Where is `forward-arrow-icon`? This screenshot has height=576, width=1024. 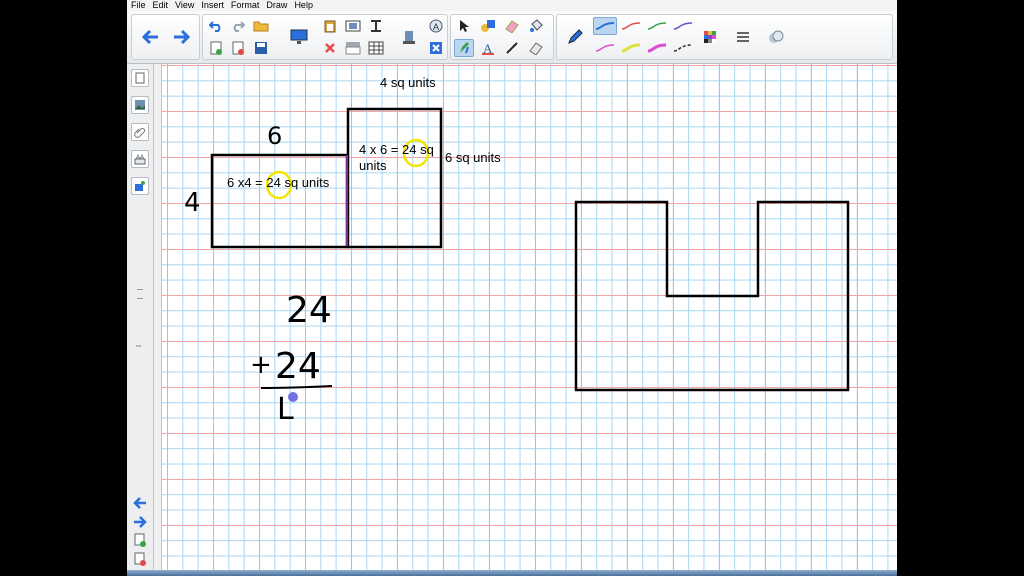
forward-arrow-icon is located at coordinates (182, 37).